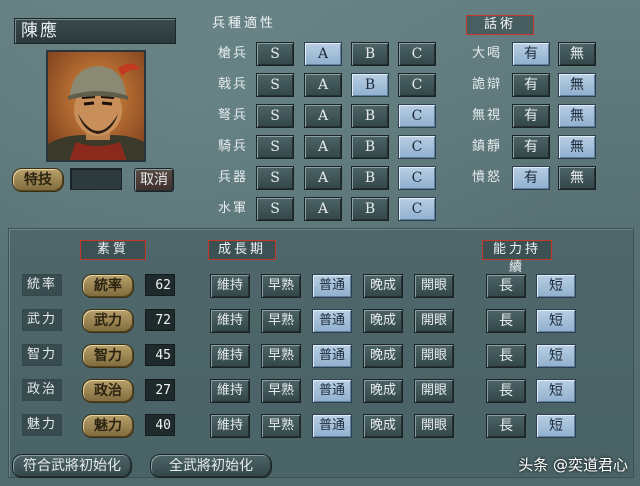 The height and width of the screenshot is (486, 640). Describe the element at coordinates (108, 286) in the screenshot. I see `stat-aptitude-button: 統率` at that location.